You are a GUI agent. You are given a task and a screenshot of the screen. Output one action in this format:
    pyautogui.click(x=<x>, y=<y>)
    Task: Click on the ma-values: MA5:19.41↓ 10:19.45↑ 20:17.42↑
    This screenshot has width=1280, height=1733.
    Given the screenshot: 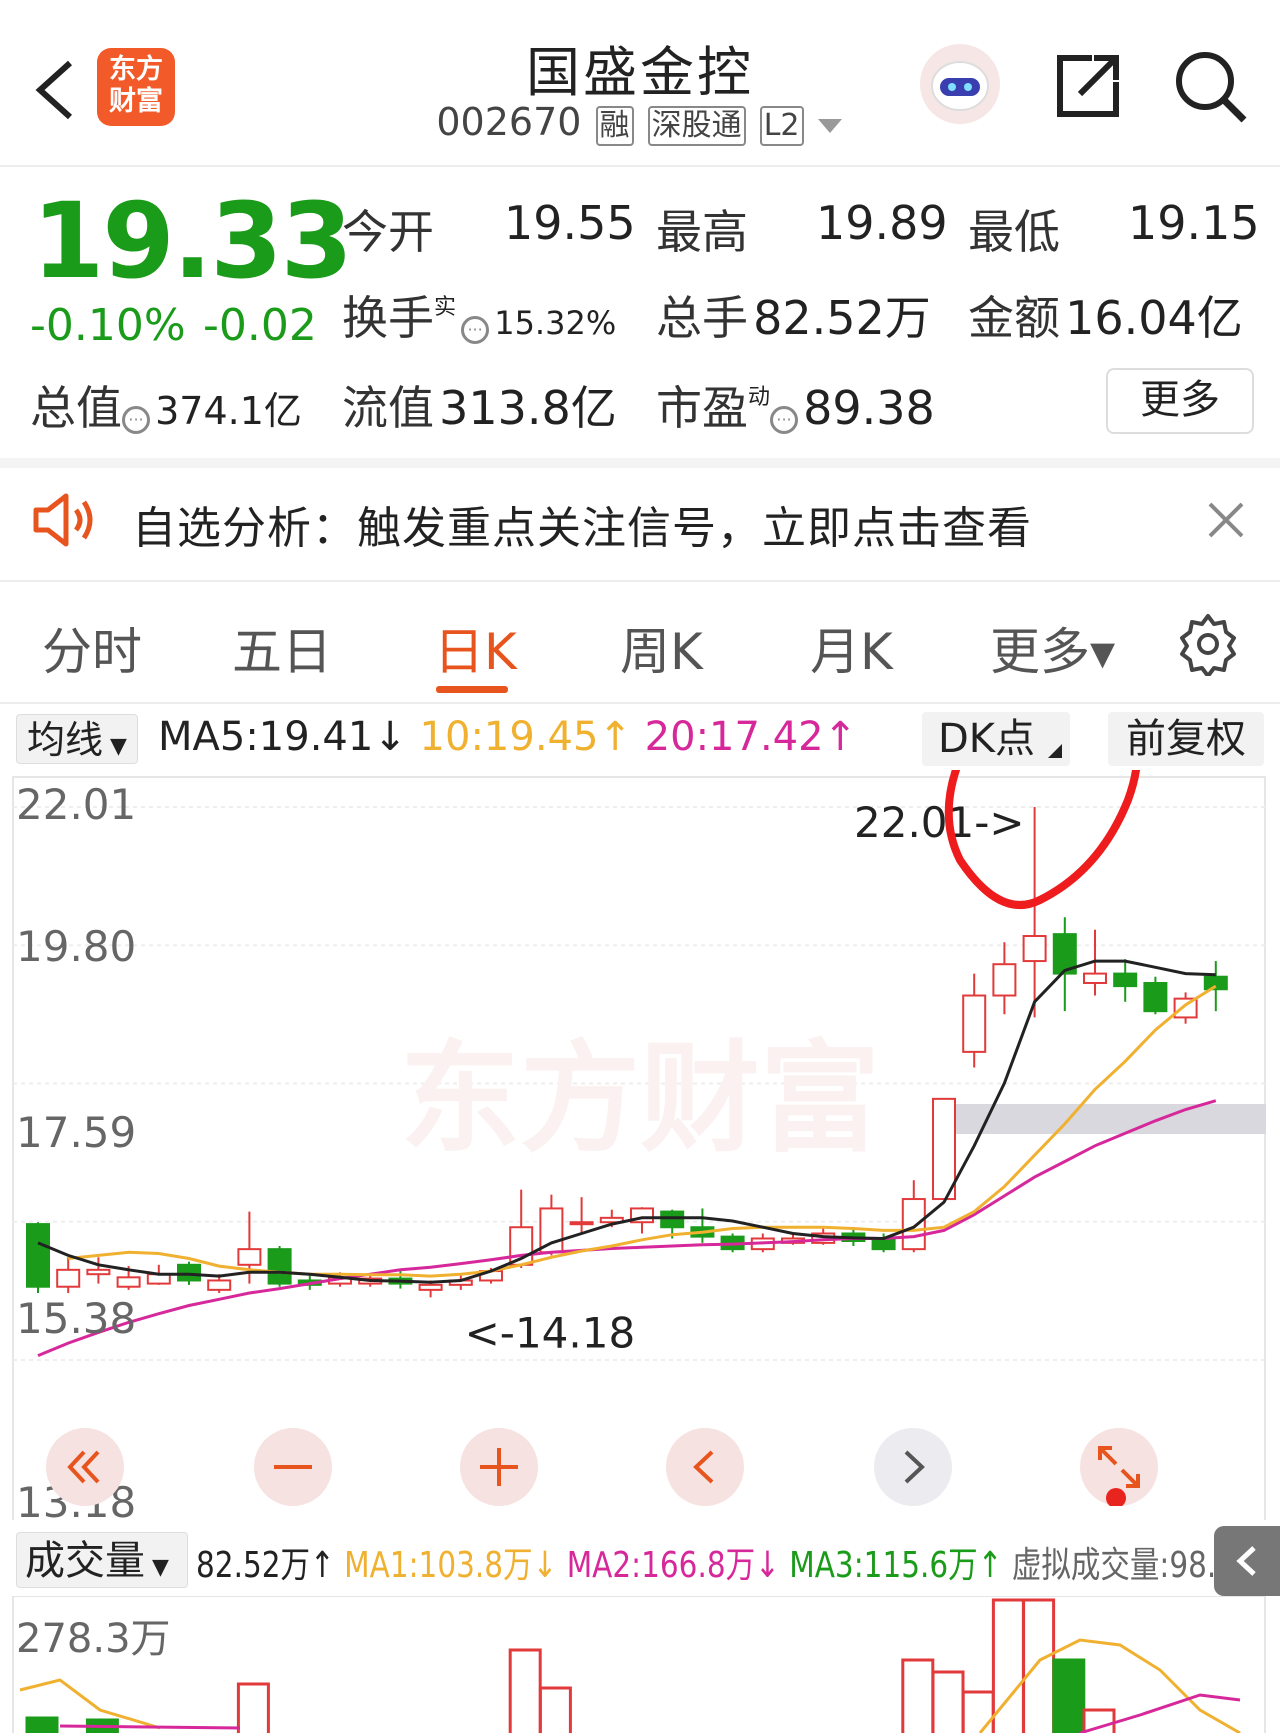 What is the action you would take?
    pyautogui.click(x=507, y=737)
    